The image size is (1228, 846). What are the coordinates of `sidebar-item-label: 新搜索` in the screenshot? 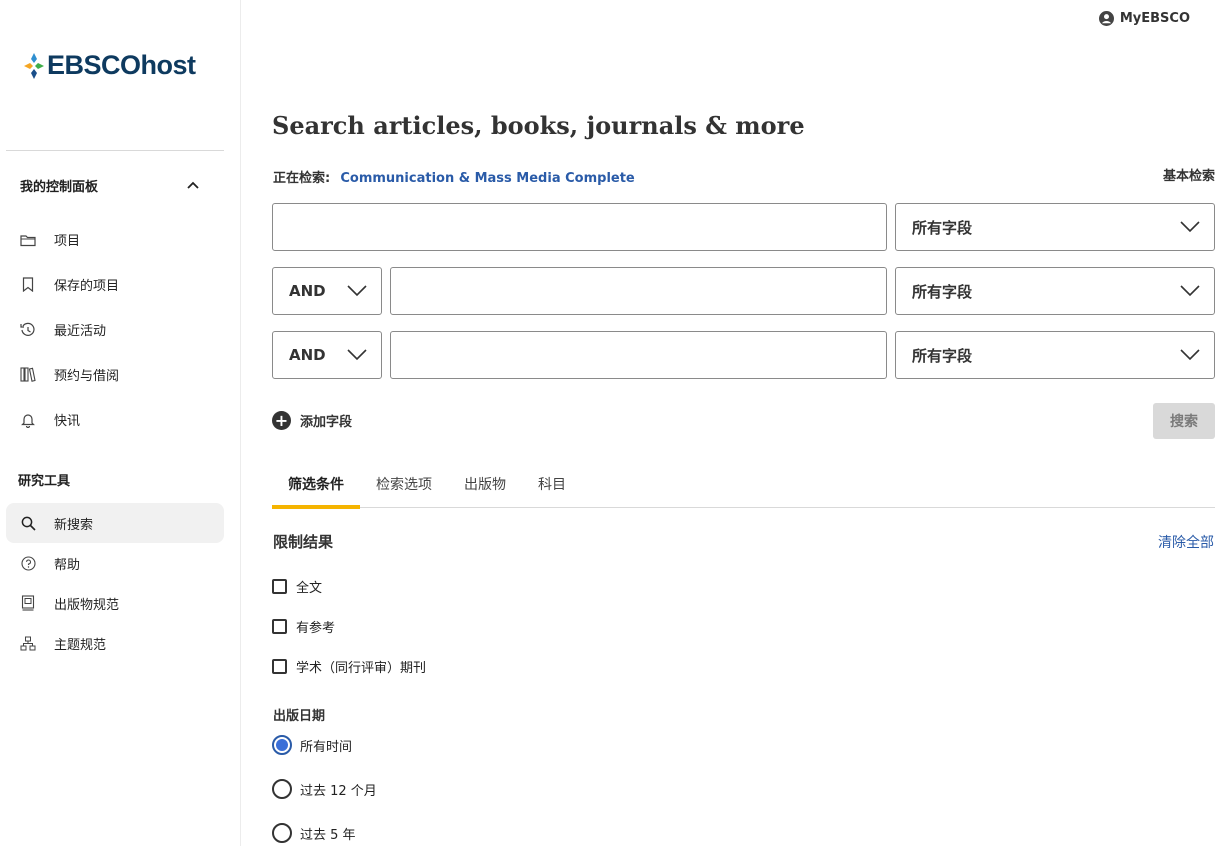 It's located at (74, 525).